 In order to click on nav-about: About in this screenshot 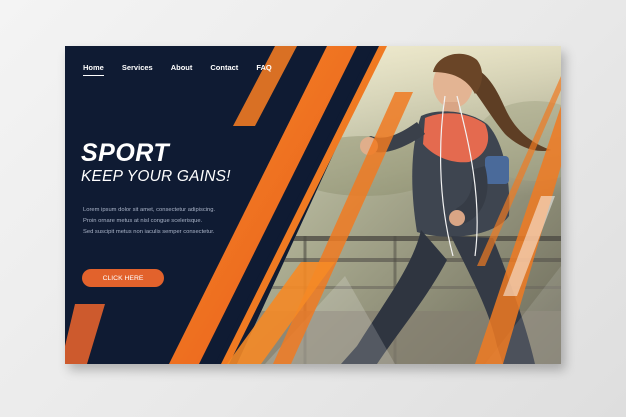, I will do `click(182, 67)`.